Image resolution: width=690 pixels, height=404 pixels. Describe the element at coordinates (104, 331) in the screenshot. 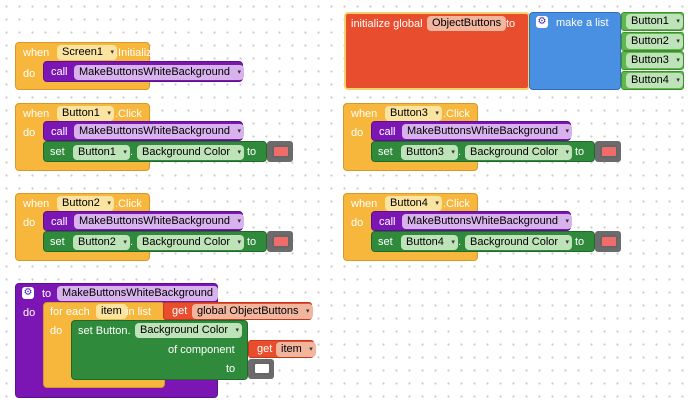

I see `set-button-label: set Button.` at that location.